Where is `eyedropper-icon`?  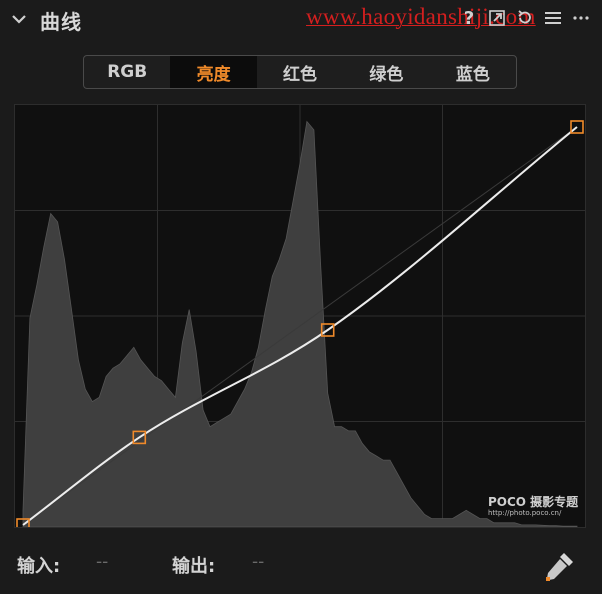 eyedropper-icon is located at coordinates (560, 566).